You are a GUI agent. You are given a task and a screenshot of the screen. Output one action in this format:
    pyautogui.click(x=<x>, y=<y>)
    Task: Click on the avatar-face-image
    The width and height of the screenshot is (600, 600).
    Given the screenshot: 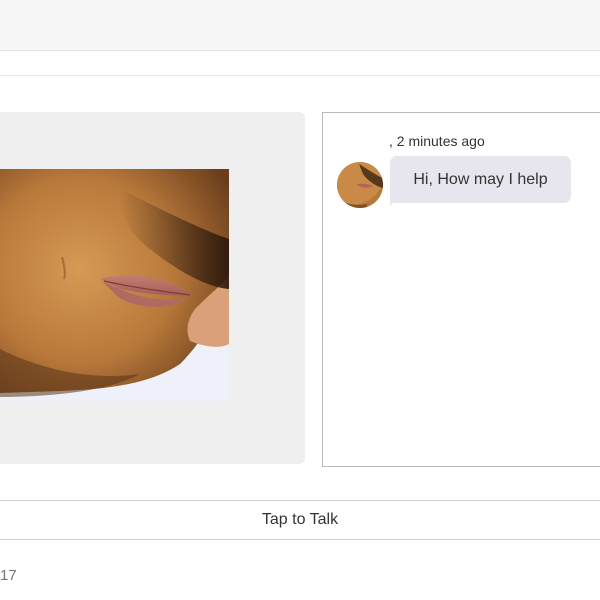 What is the action you would take?
    pyautogui.click(x=114, y=285)
    